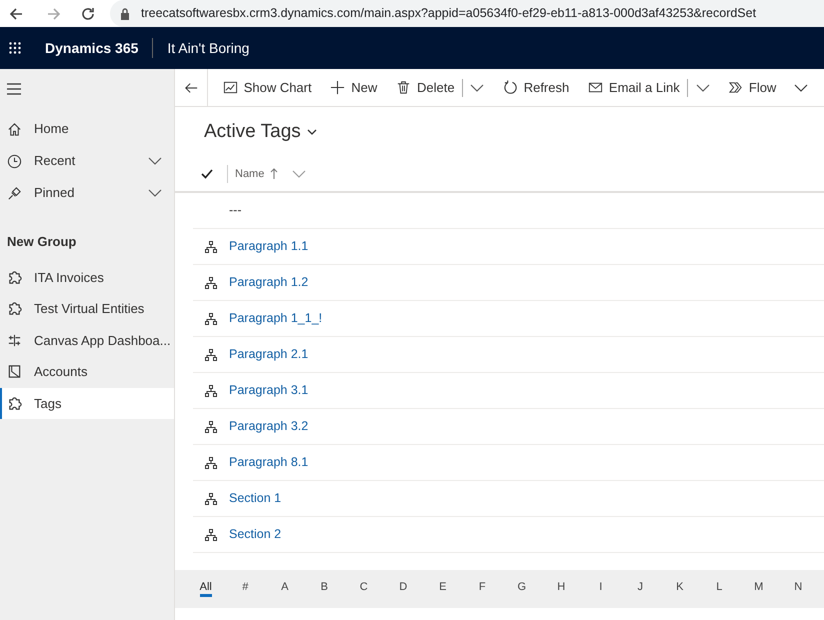 The height and width of the screenshot is (620, 824). Describe the element at coordinates (208, 48) in the screenshot. I see `app-name: It Ain't Boring` at that location.